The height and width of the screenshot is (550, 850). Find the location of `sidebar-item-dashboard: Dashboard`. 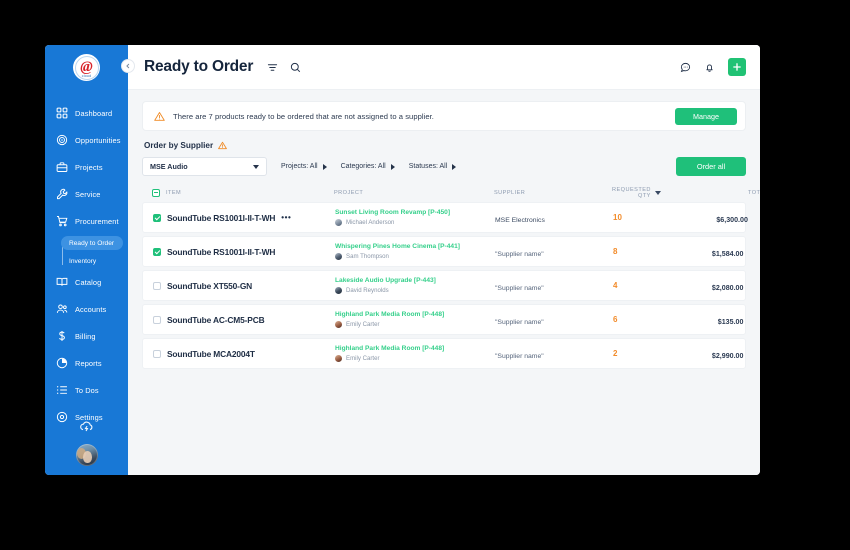

sidebar-item-dashboard: Dashboard is located at coordinates (86, 113).